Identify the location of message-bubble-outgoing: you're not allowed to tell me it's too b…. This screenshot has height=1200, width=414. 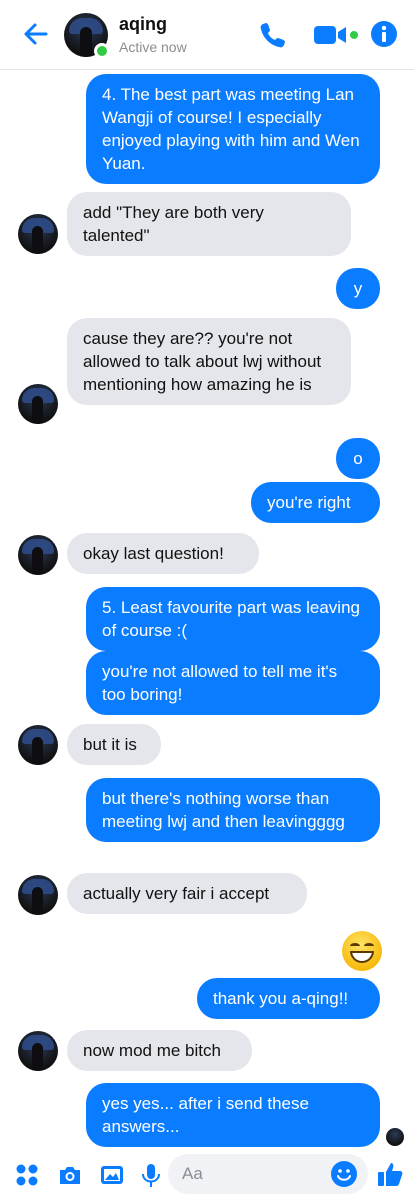
(233, 683).